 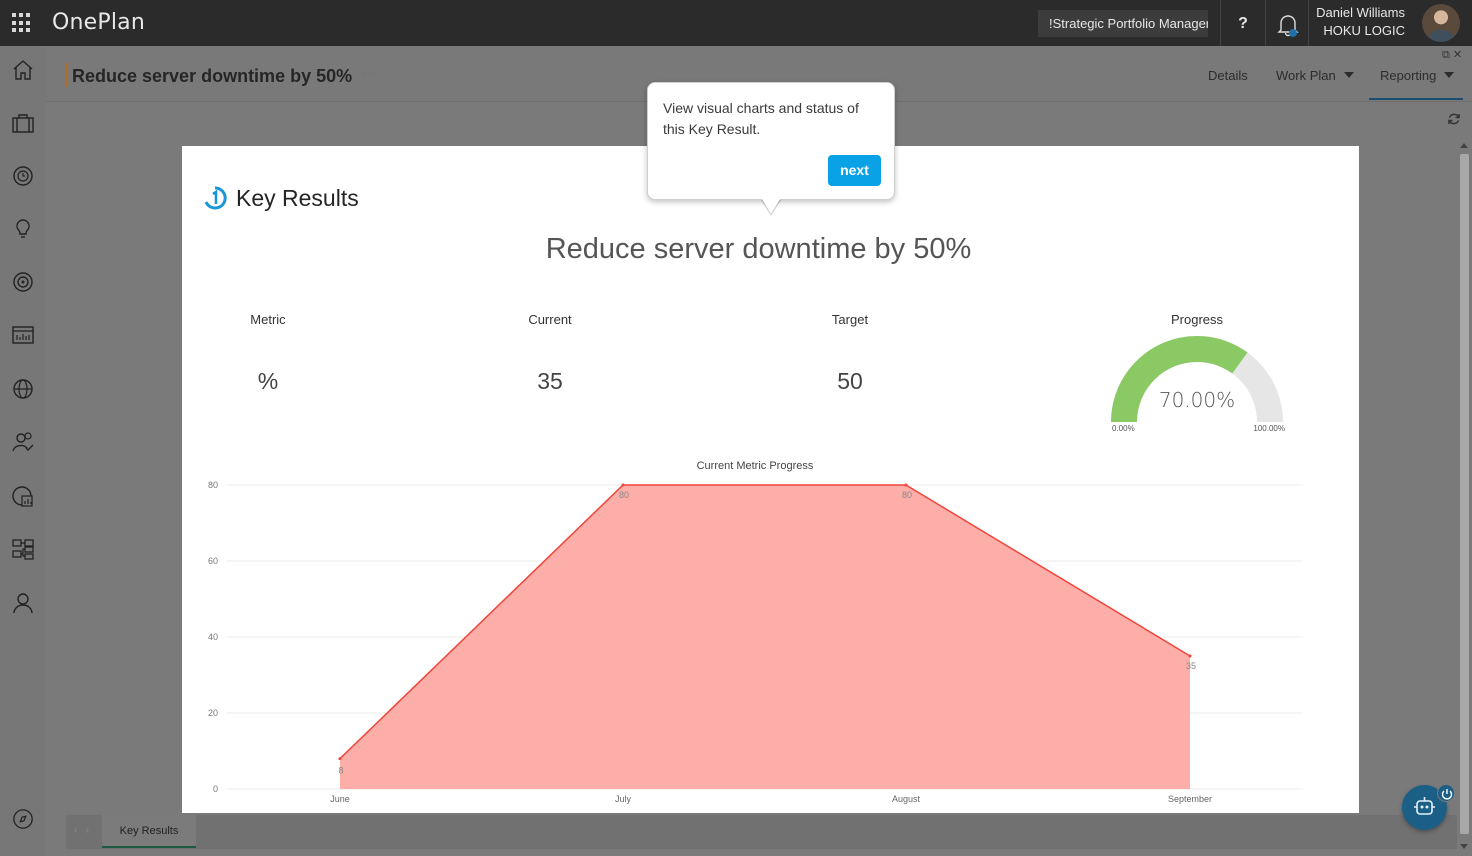 What do you see at coordinates (1446, 55) in the screenshot?
I see `popout-icon: ⧉` at bounding box center [1446, 55].